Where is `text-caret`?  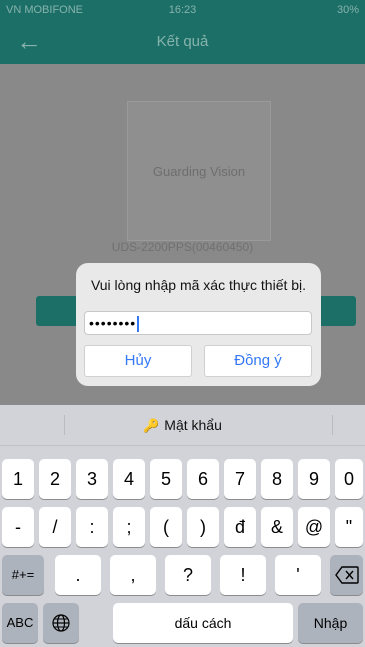 text-caret is located at coordinates (138, 324).